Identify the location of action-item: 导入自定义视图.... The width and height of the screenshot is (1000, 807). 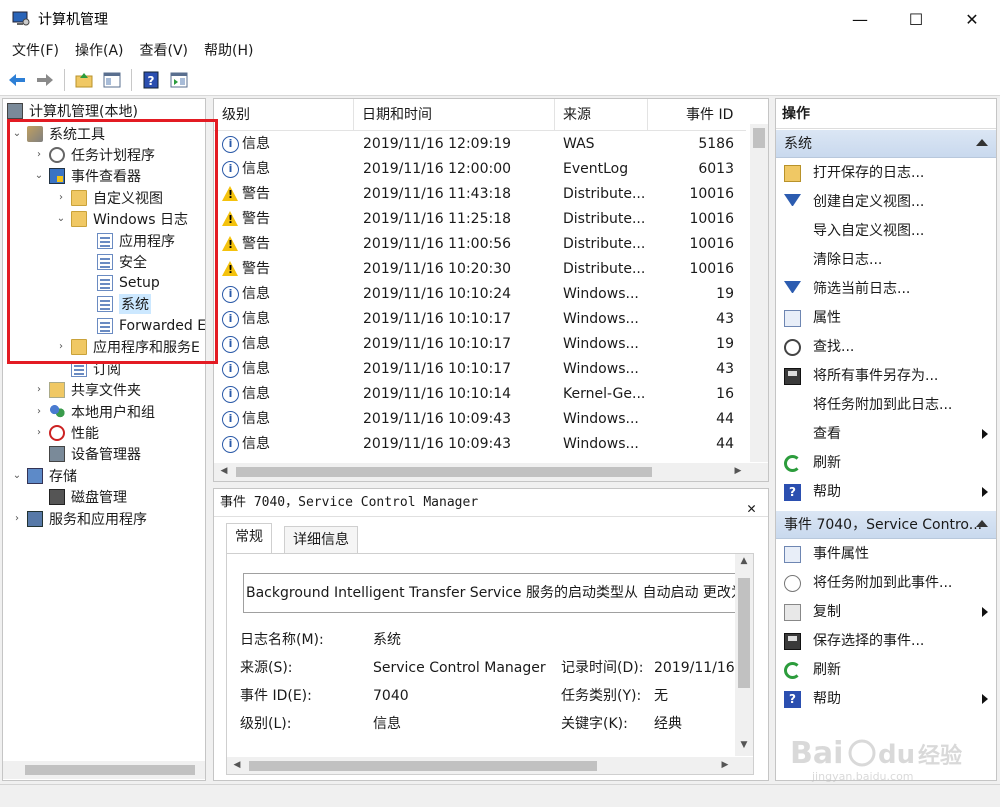
(886, 231).